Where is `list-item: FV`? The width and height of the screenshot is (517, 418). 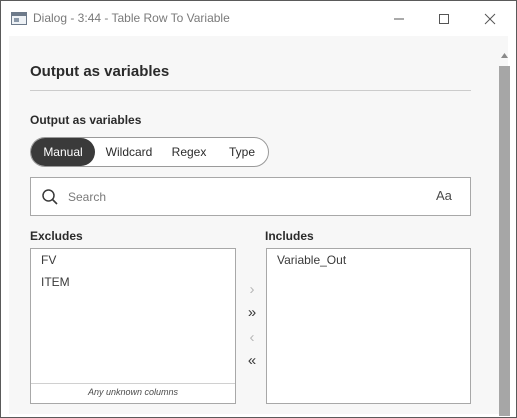
list-item: FV is located at coordinates (48, 260).